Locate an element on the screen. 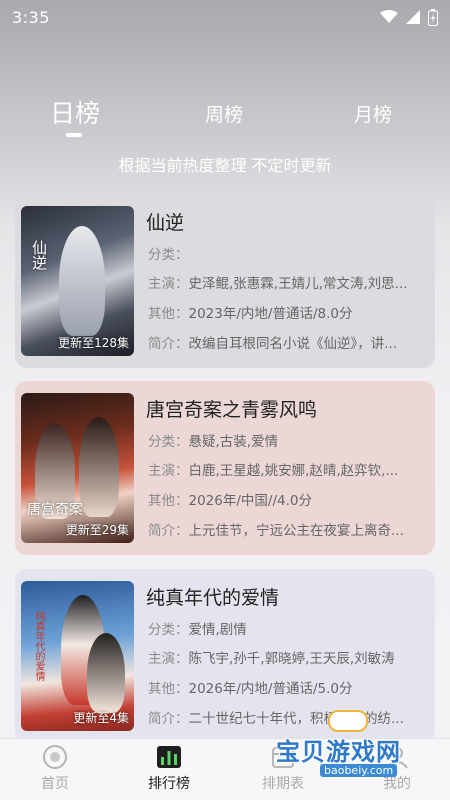 The image size is (450, 800). status-bar: 3:35 is located at coordinates (225, 17).